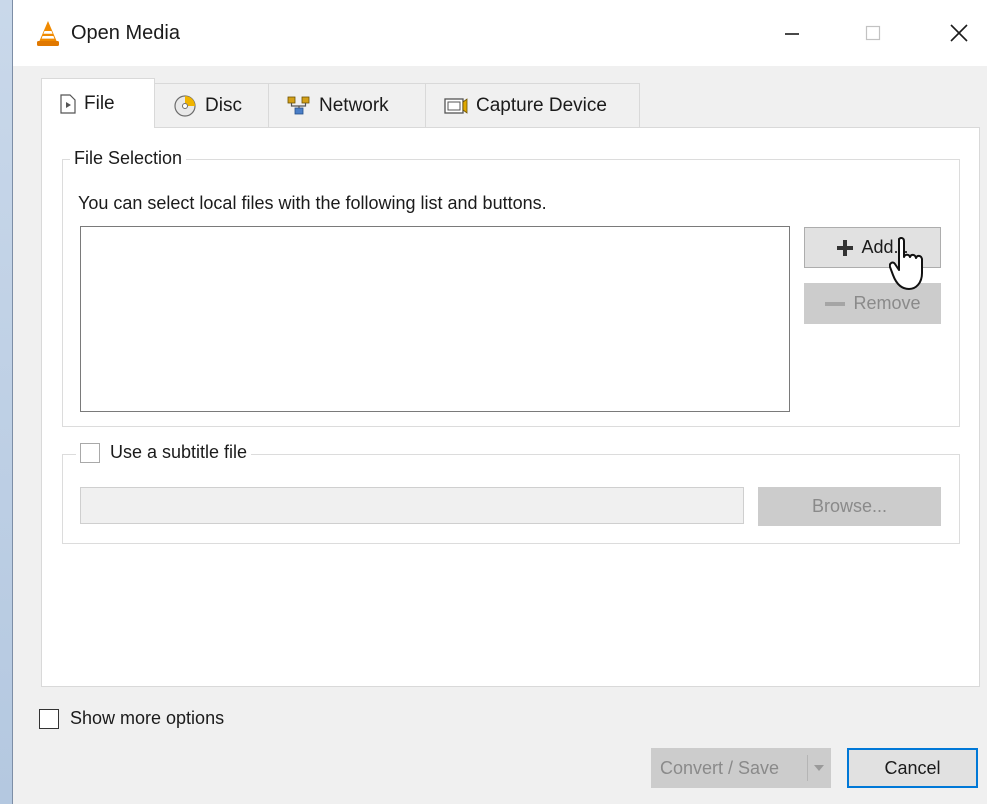  I want to click on close-button, so click(956, 33).